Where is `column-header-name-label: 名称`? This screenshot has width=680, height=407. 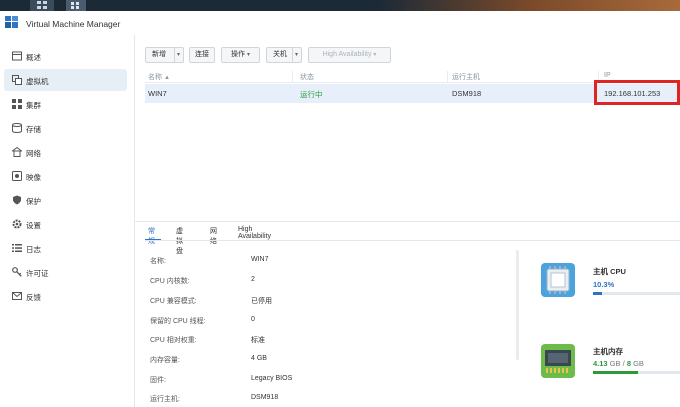
column-header-name-label: 名称 is located at coordinates (155, 77).